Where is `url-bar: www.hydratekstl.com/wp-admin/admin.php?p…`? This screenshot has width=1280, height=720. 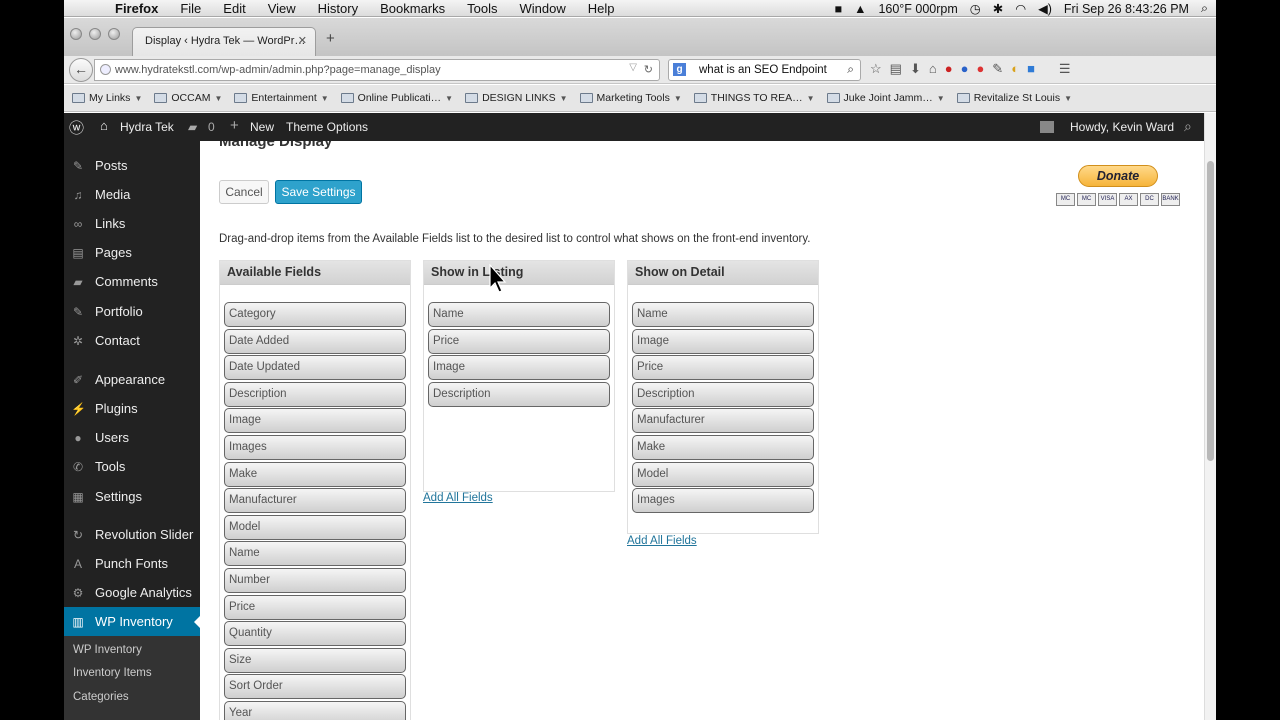 url-bar: www.hydratekstl.com/wp-admin/admin.php?p… is located at coordinates (377, 70).